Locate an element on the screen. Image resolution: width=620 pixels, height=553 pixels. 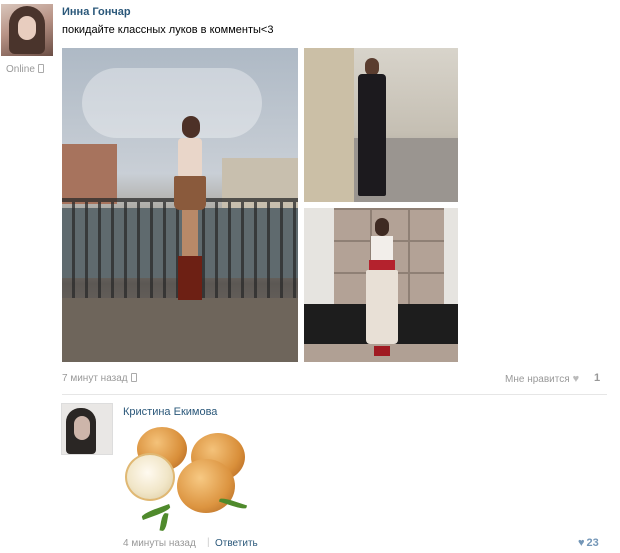
comment-image-onions is located at coordinates (186, 478).